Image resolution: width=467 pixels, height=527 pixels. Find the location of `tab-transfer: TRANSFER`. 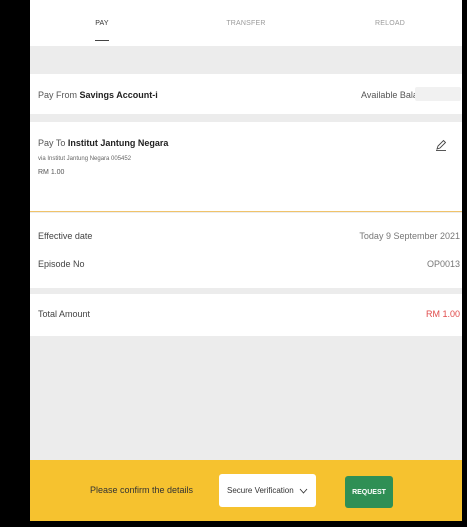

tab-transfer: TRANSFER is located at coordinates (246, 23).